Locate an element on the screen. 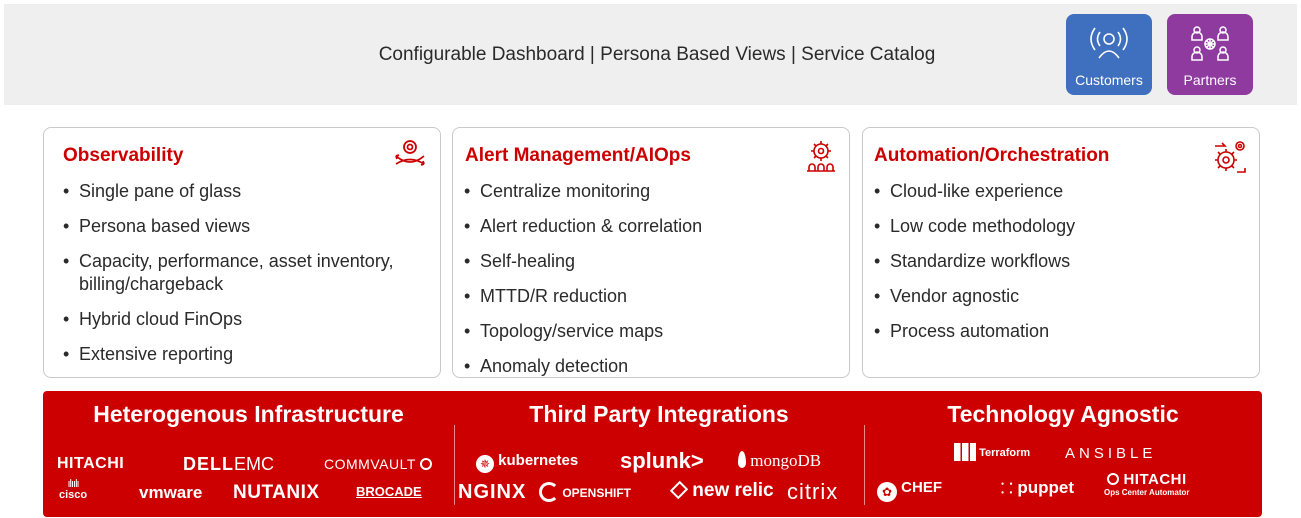  openshift-logo: OPENSHIFT is located at coordinates (585, 492).